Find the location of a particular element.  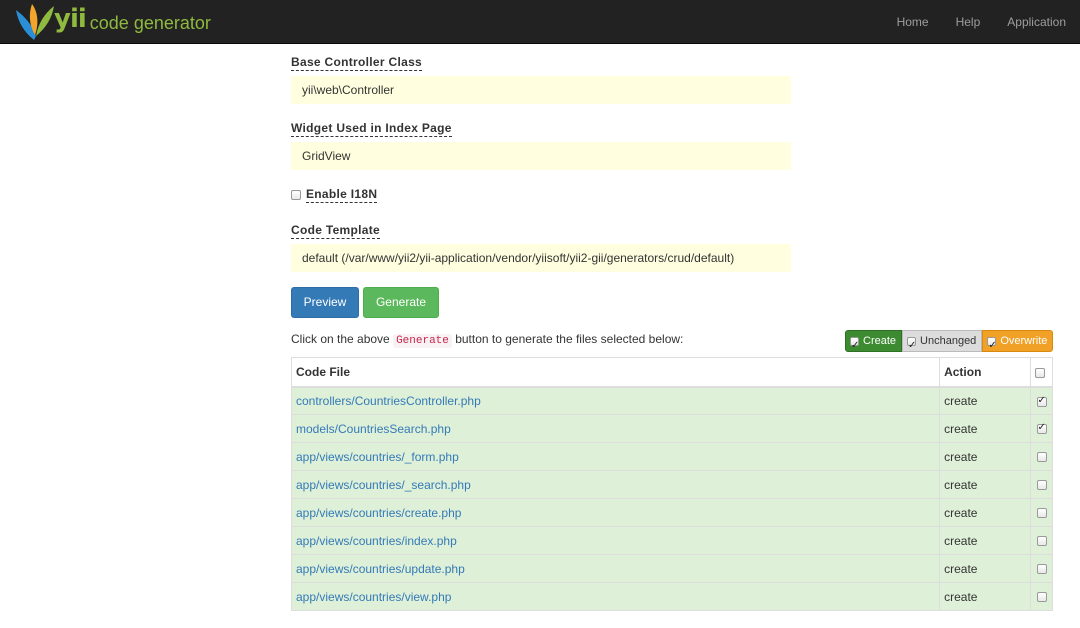

legend-create-checkbox is located at coordinates (854, 346).